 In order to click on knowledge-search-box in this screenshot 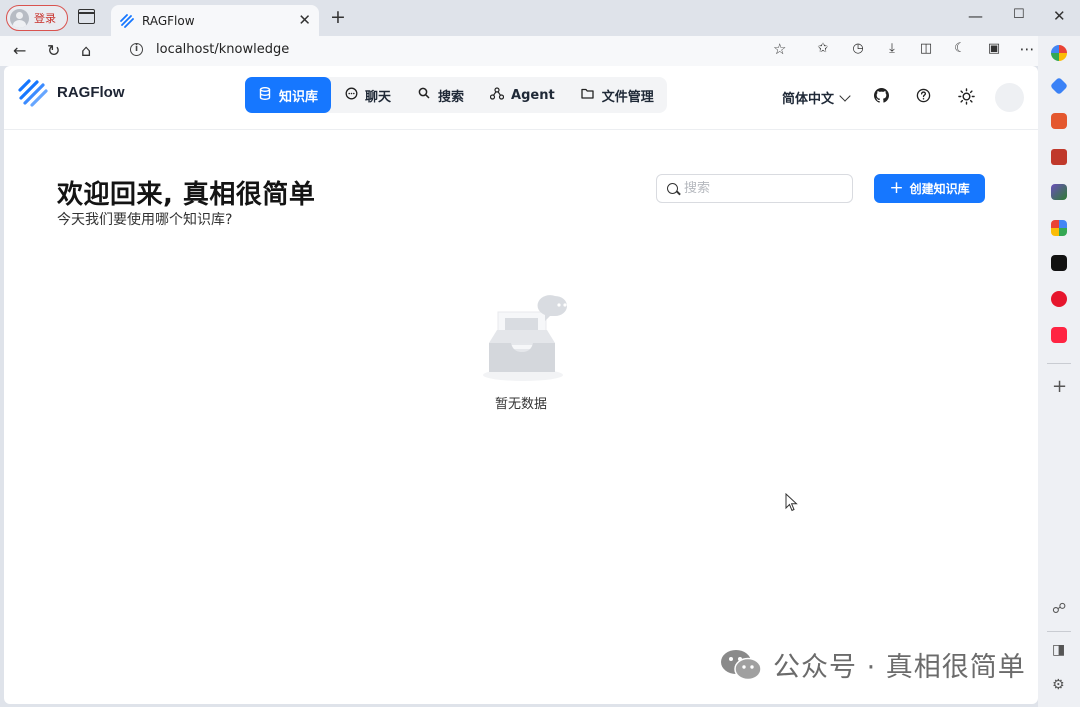, I will do `click(754, 188)`.